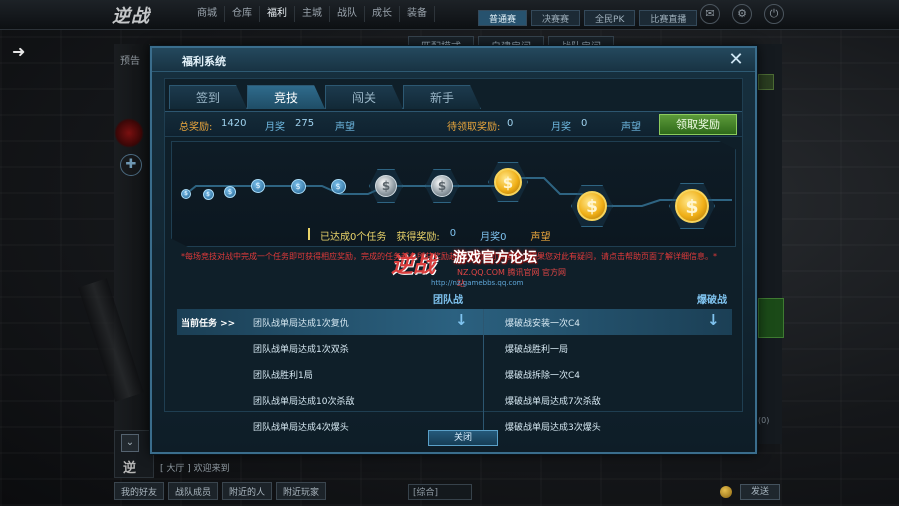  What do you see at coordinates (204, 61) in the screenshot?
I see `dialog-title: 福利系统` at bounding box center [204, 61].